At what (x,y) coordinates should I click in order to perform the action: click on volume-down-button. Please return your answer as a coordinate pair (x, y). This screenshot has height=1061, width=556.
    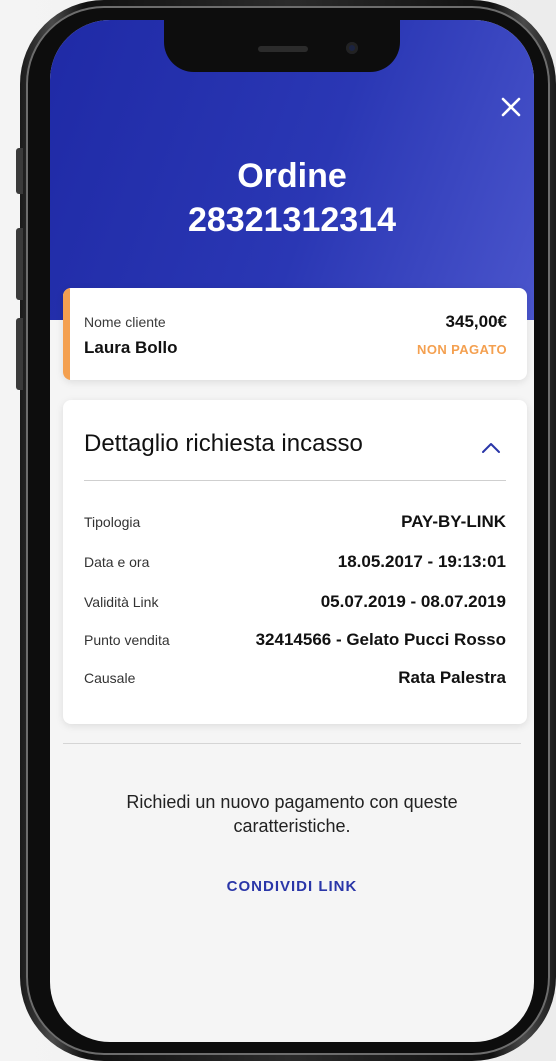
    Looking at the image, I should click on (19, 354).